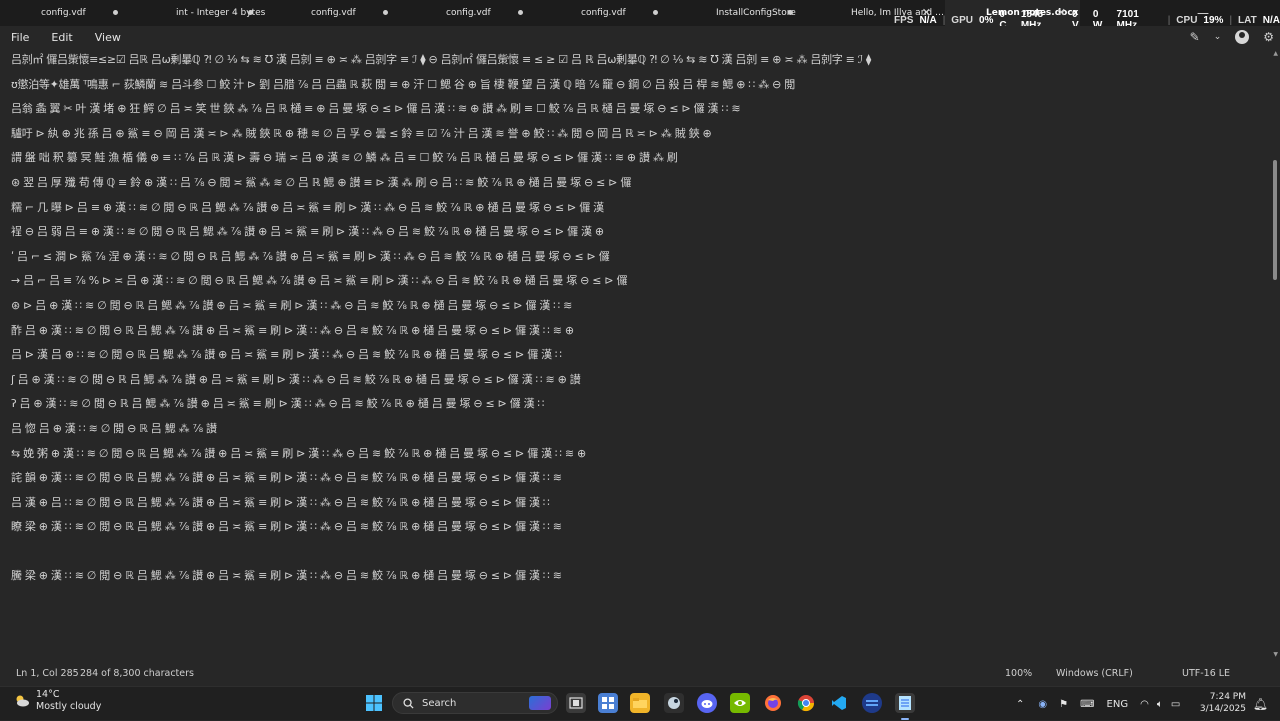 The height and width of the screenshot is (721, 1280). What do you see at coordinates (1175, 704) in the screenshot?
I see `battery-icon: ▭` at bounding box center [1175, 704].